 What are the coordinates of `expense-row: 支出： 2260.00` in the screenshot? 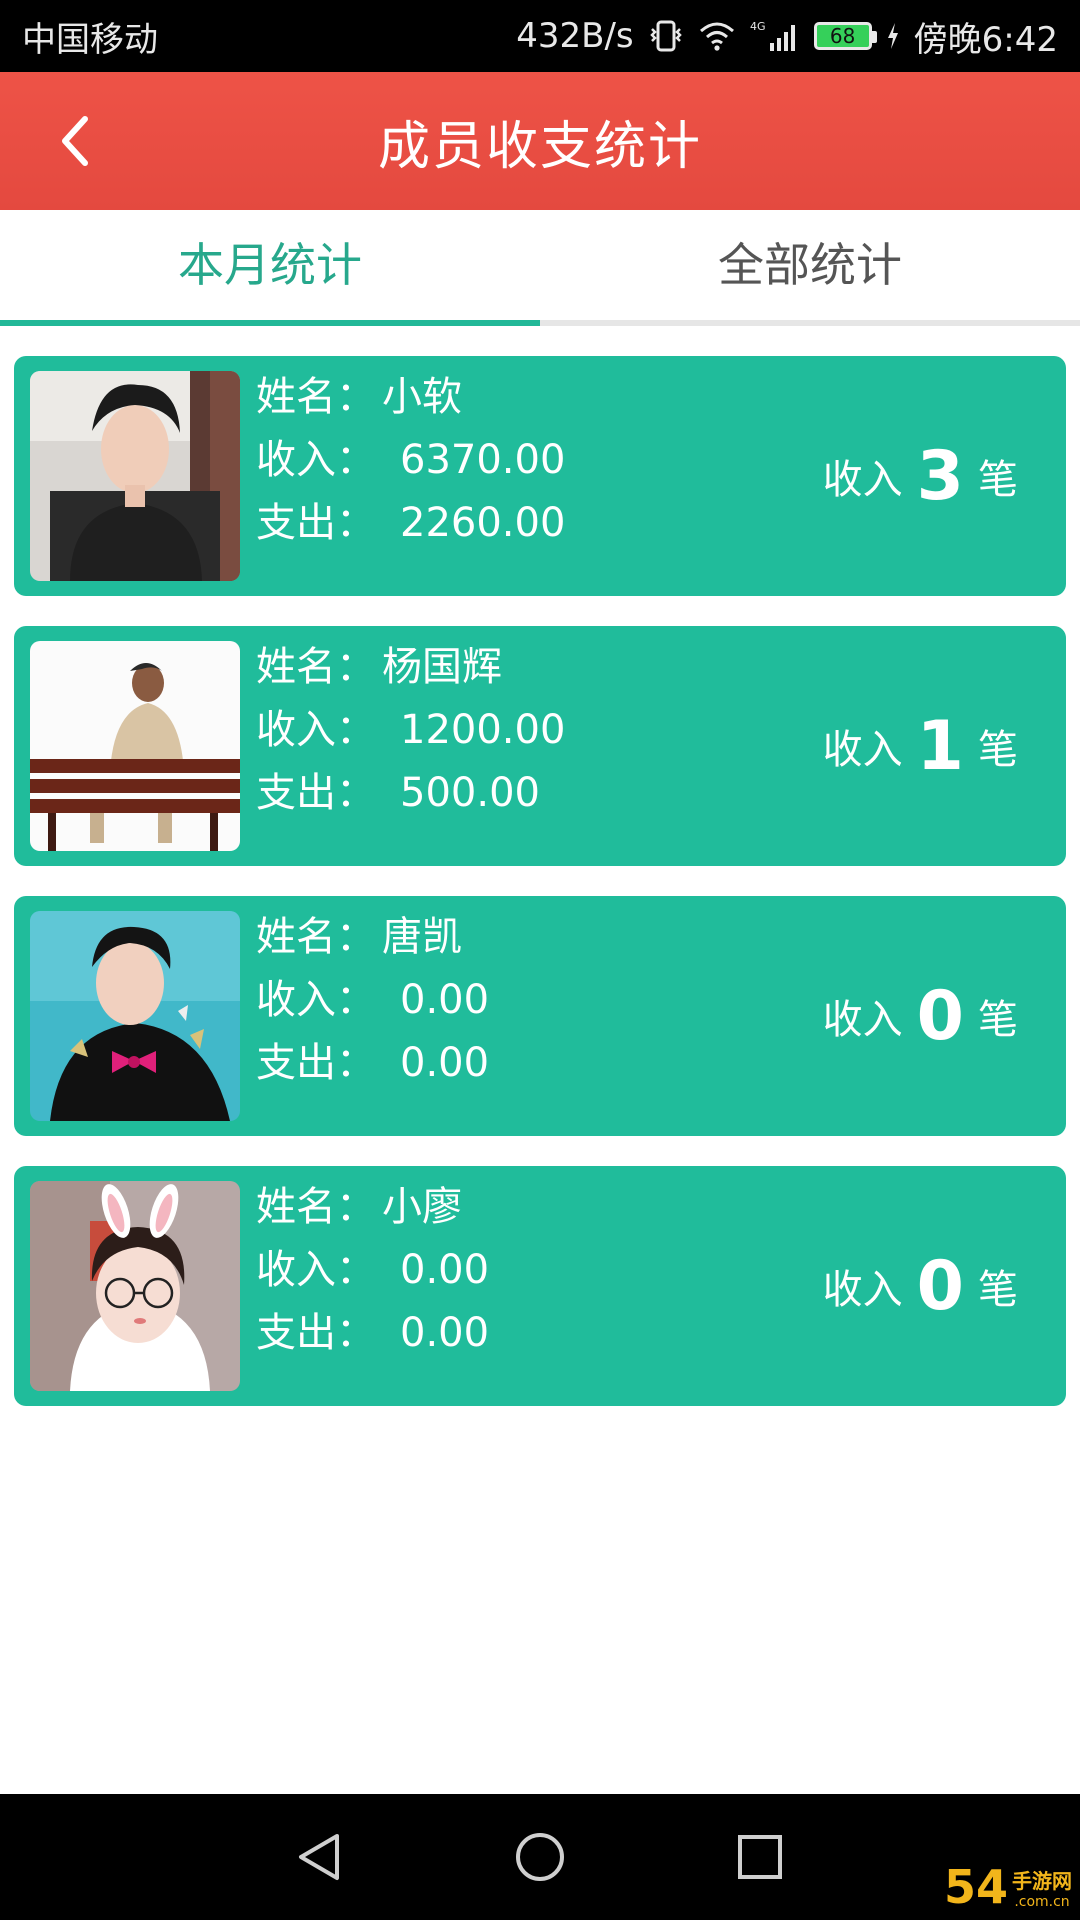 It's located at (410, 523).